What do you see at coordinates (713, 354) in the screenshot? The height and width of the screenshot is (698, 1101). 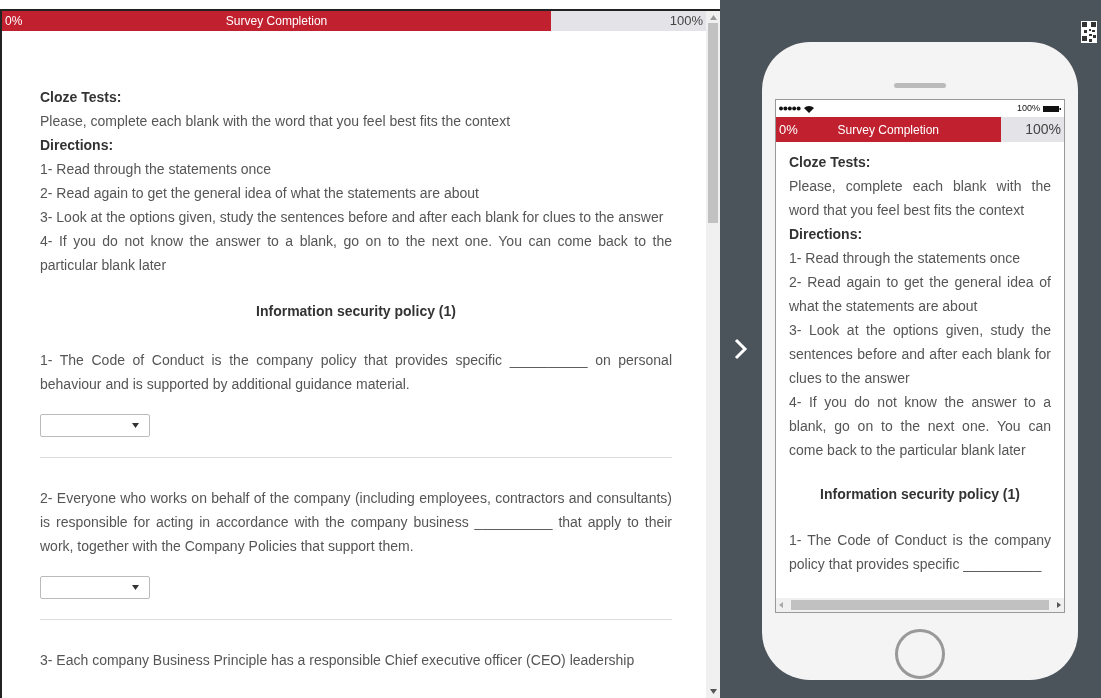 I see `scrollbar` at bounding box center [713, 354].